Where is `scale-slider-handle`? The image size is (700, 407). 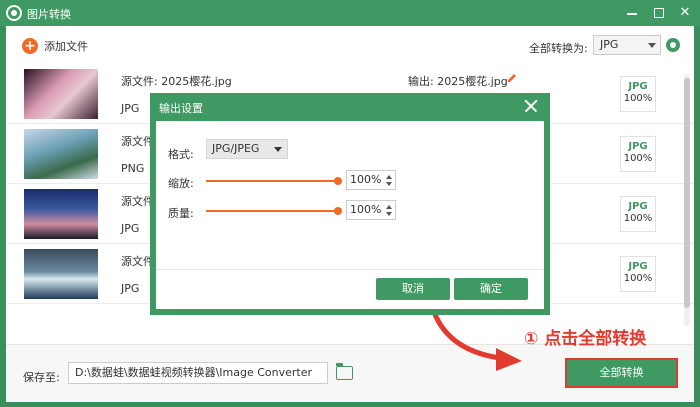 scale-slider-handle is located at coordinates (338, 181).